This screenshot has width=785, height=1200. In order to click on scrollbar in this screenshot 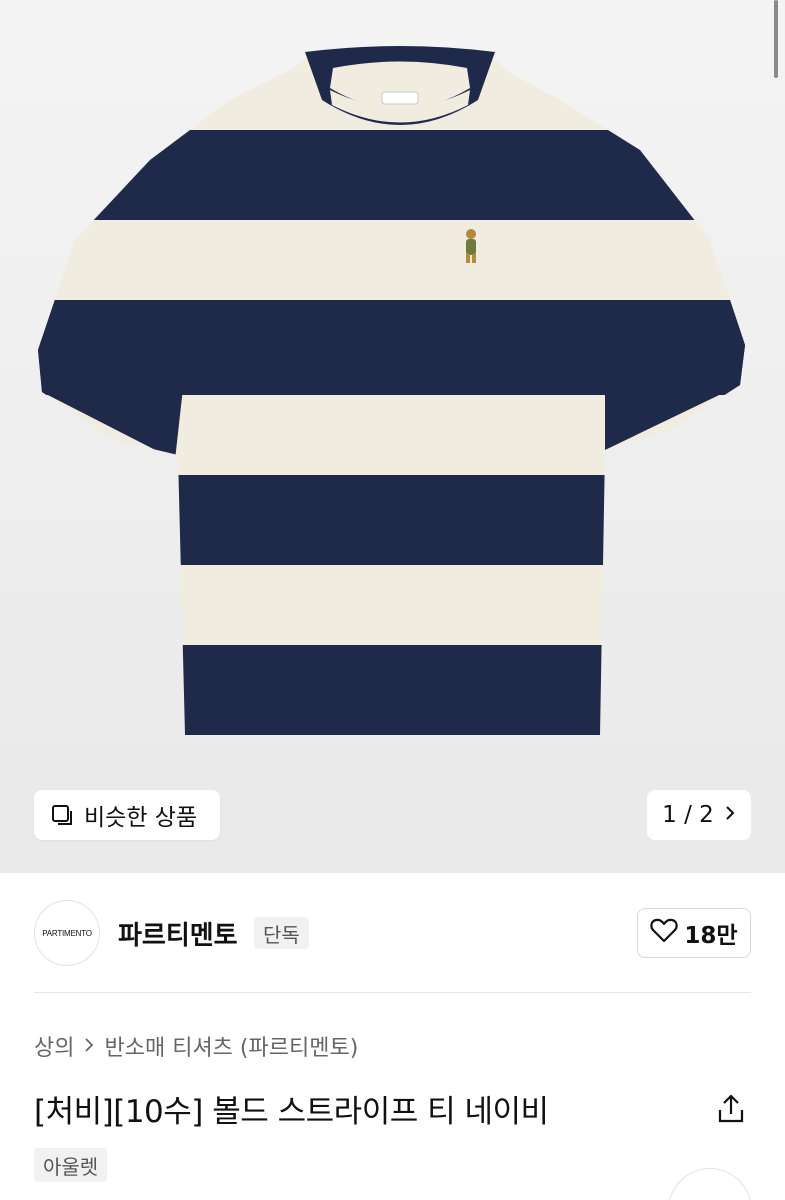, I will do `click(776, 39)`.